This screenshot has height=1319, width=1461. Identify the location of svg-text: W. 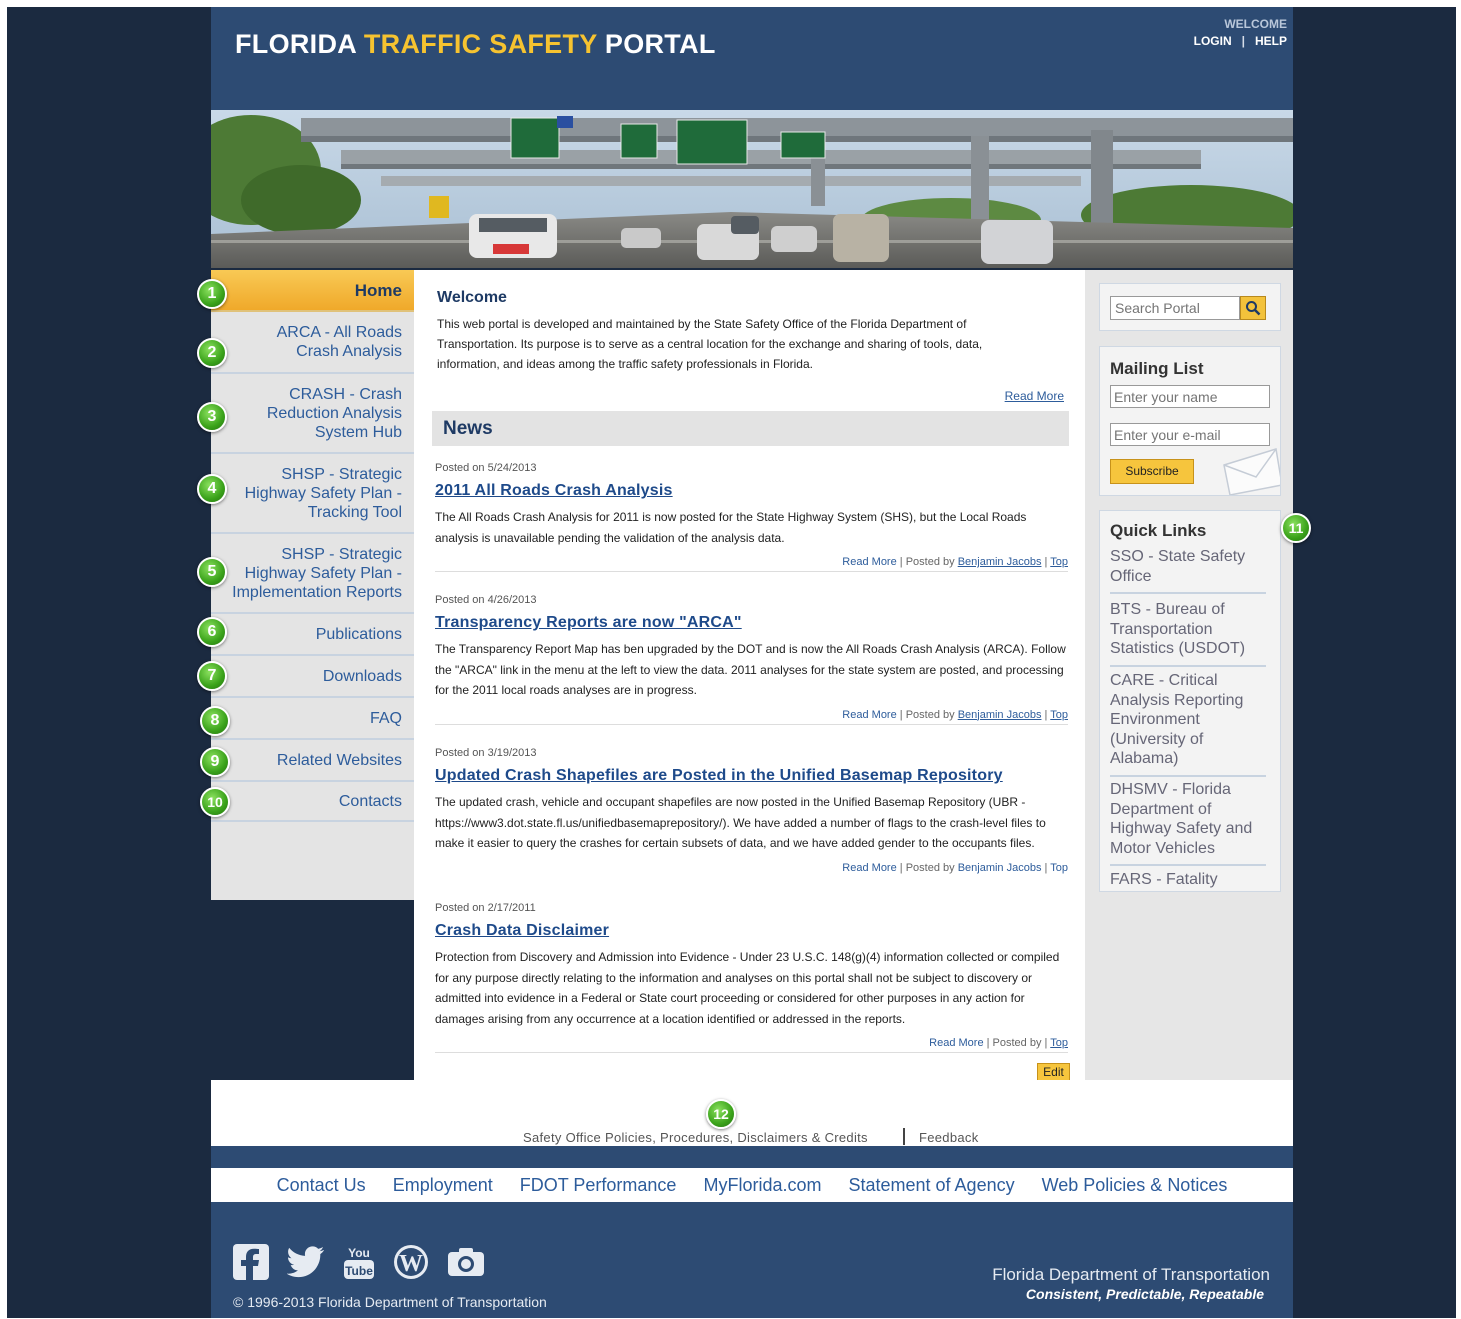
(411, 1264).